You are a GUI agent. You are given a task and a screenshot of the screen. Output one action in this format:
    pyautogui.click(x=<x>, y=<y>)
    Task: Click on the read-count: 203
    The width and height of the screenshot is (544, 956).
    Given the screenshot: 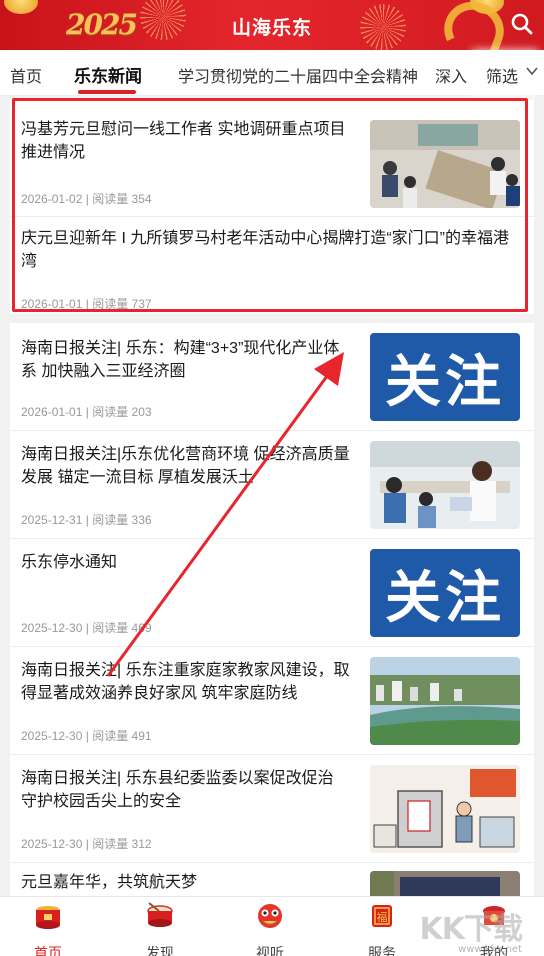 What is the action you would take?
    pyautogui.click(x=141, y=412)
    